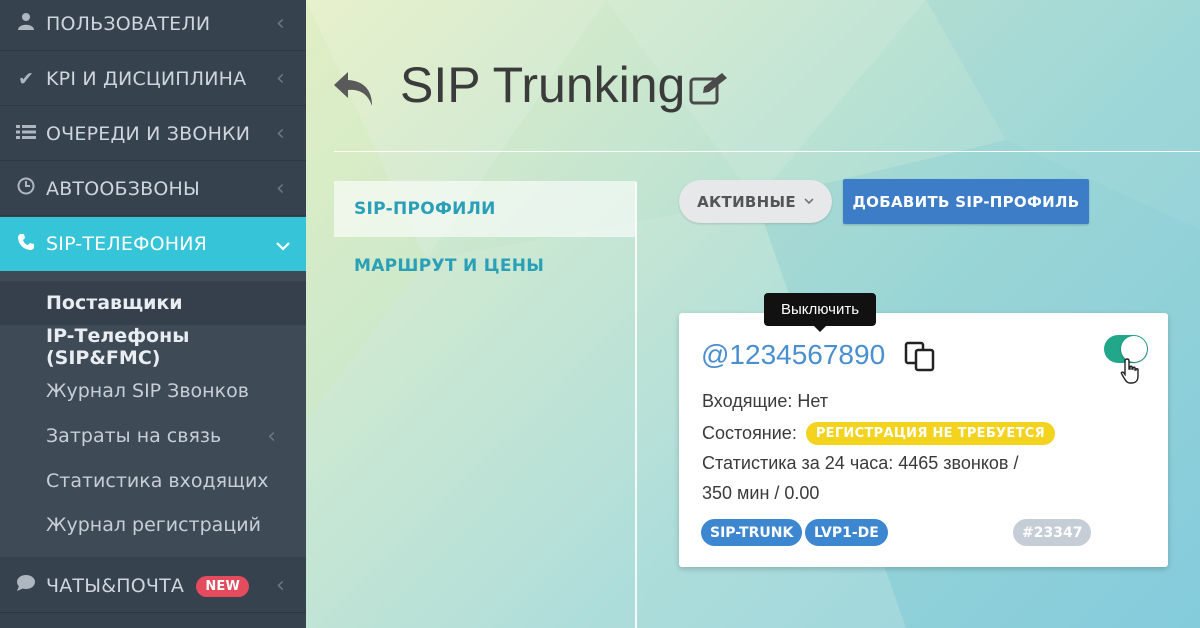 This screenshot has width=1200, height=628. What do you see at coordinates (1052, 532) in the screenshot?
I see `profile-id-tag: #23347` at bounding box center [1052, 532].